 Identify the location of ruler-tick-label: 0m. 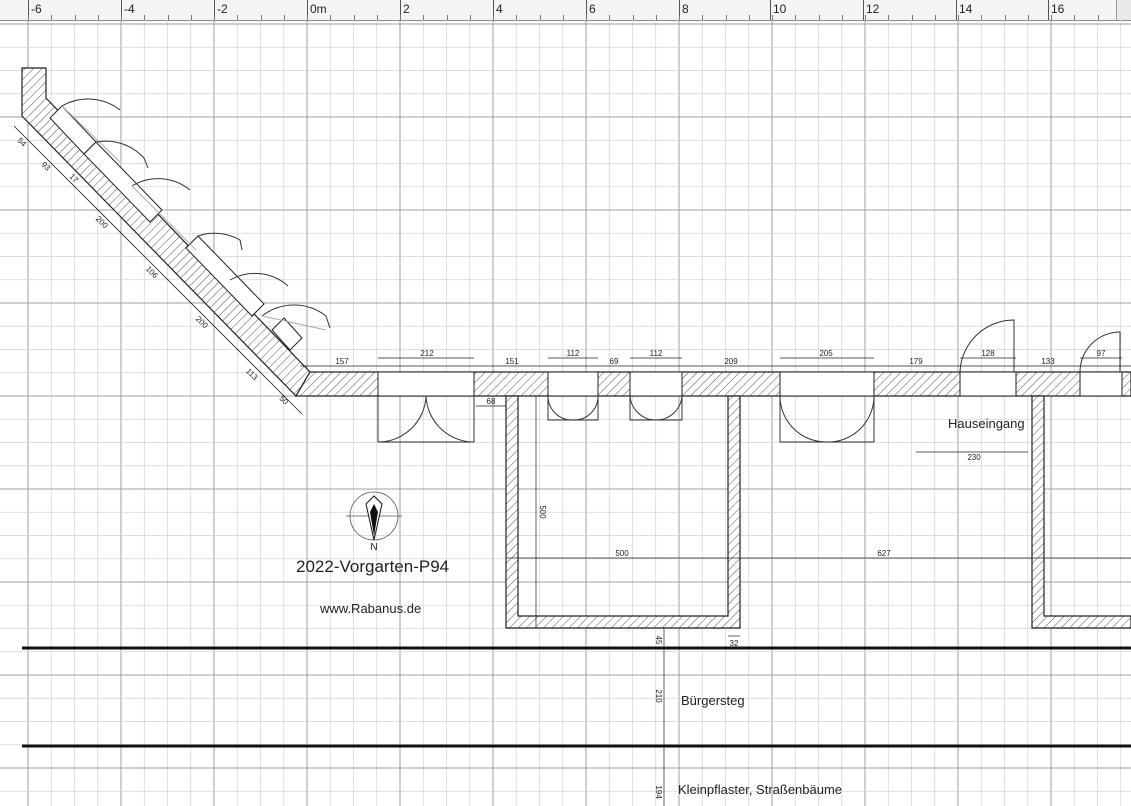
(318, 9).